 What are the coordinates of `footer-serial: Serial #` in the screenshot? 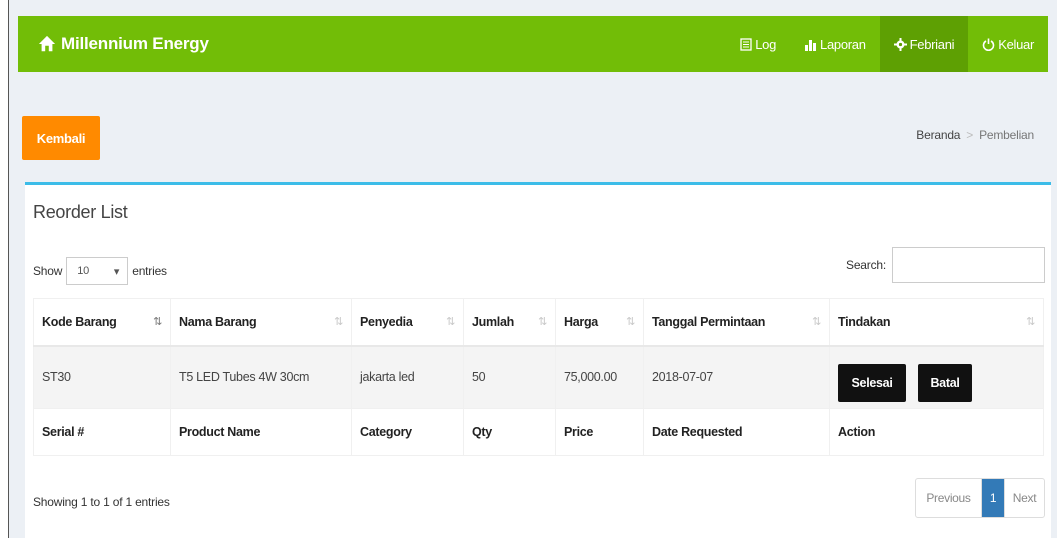 It's located at (102, 432).